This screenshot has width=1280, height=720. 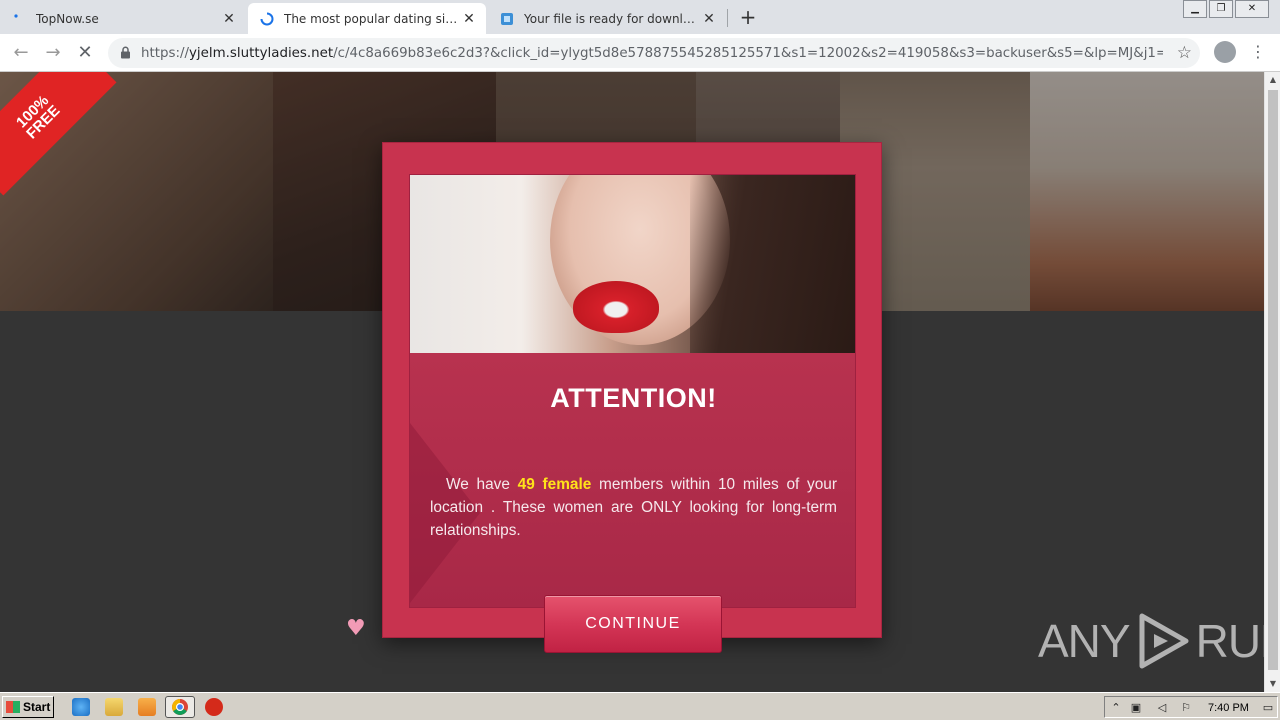 What do you see at coordinates (123, 18) in the screenshot?
I see `tab-topnow: TopNow.se ✕` at bounding box center [123, 18].